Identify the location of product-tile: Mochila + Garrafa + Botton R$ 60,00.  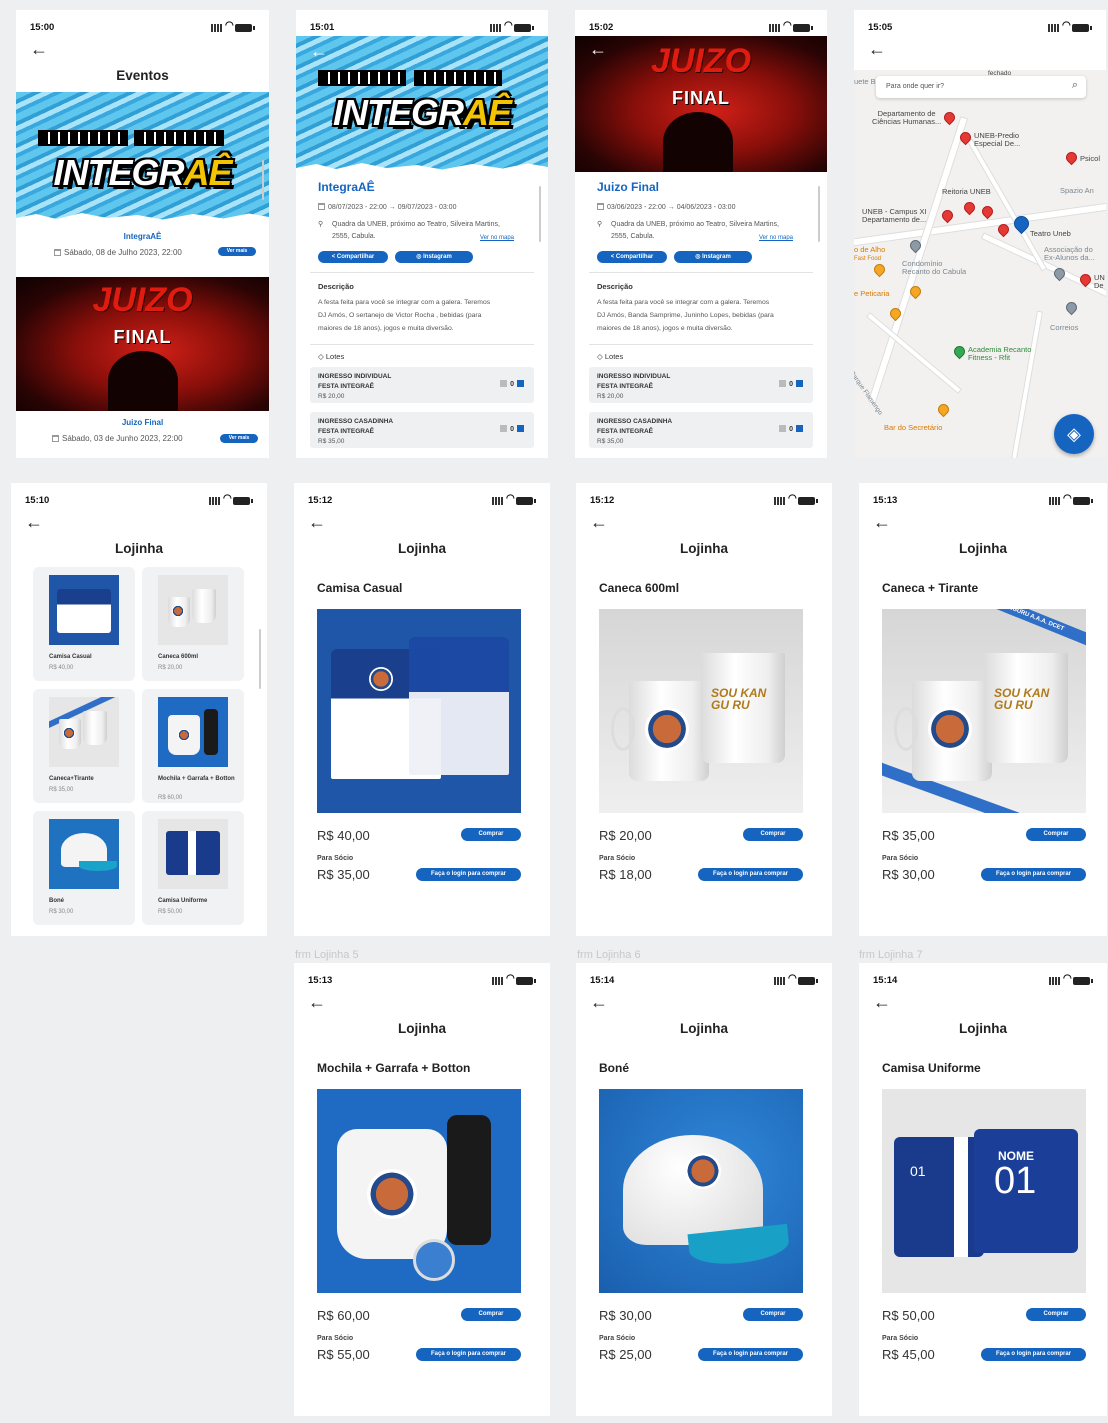
(193, 746).